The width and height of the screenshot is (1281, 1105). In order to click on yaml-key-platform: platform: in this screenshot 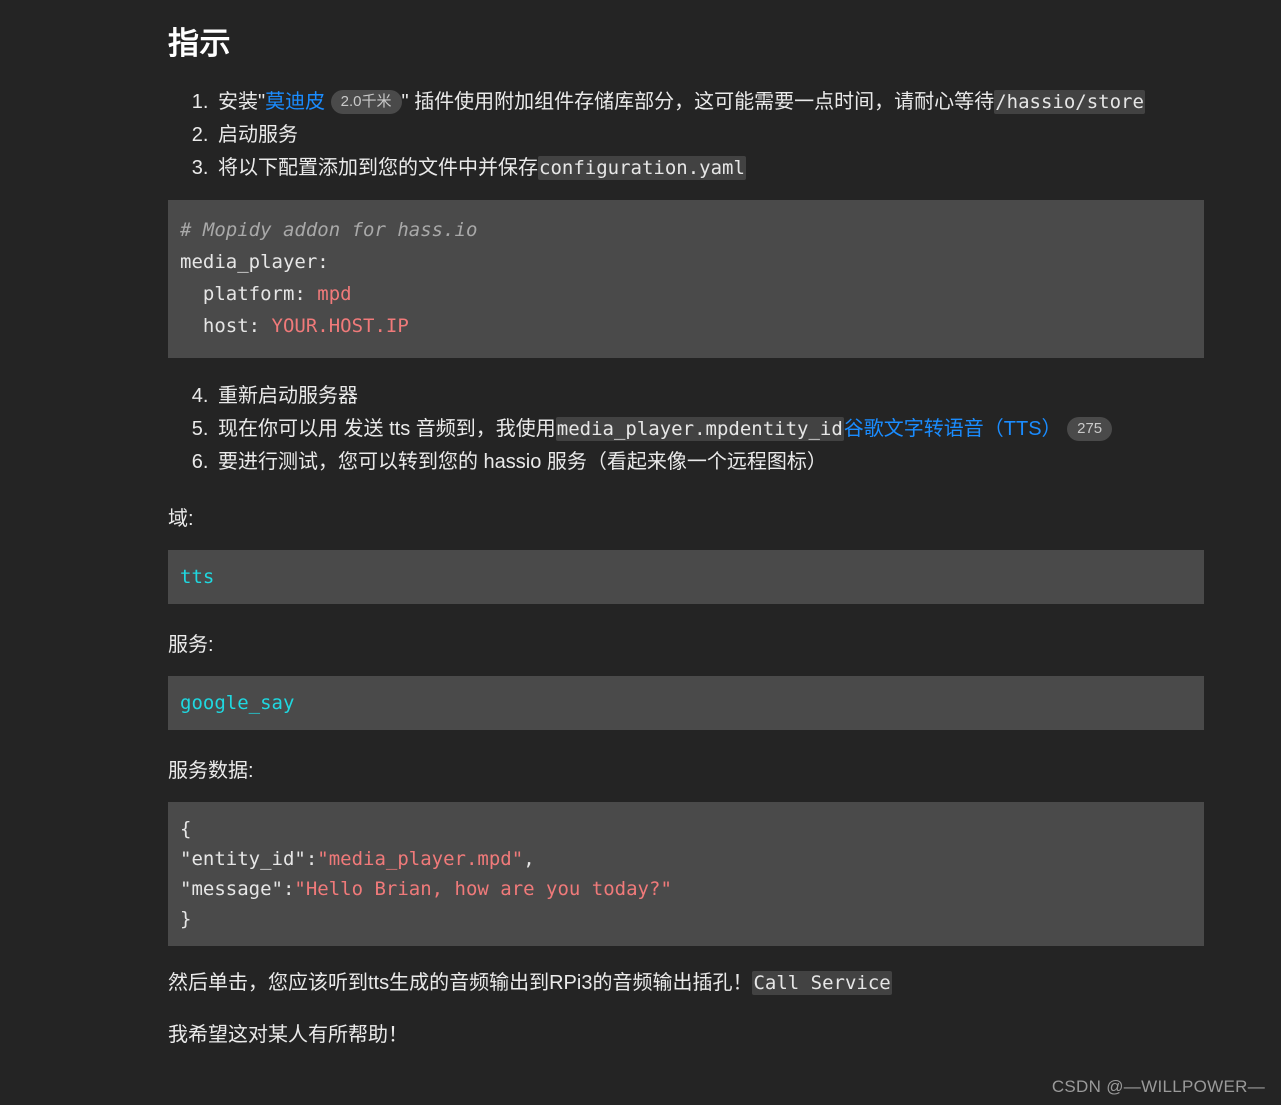, I will do `click(249, 294)`.